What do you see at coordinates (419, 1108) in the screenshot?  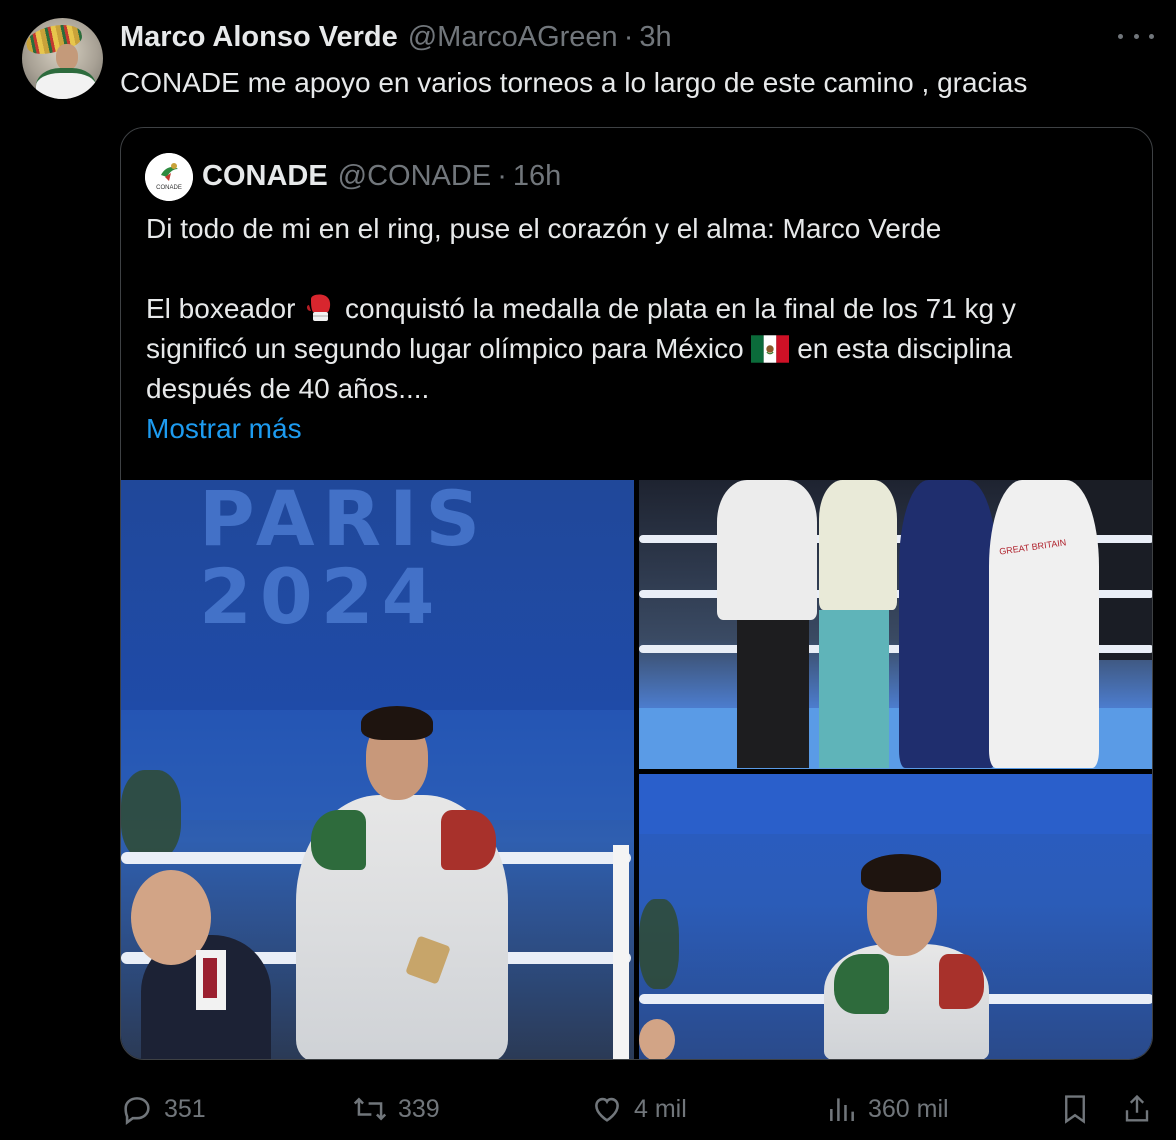 I see `retweet-count: 339` at bounding box center [419, 1108].